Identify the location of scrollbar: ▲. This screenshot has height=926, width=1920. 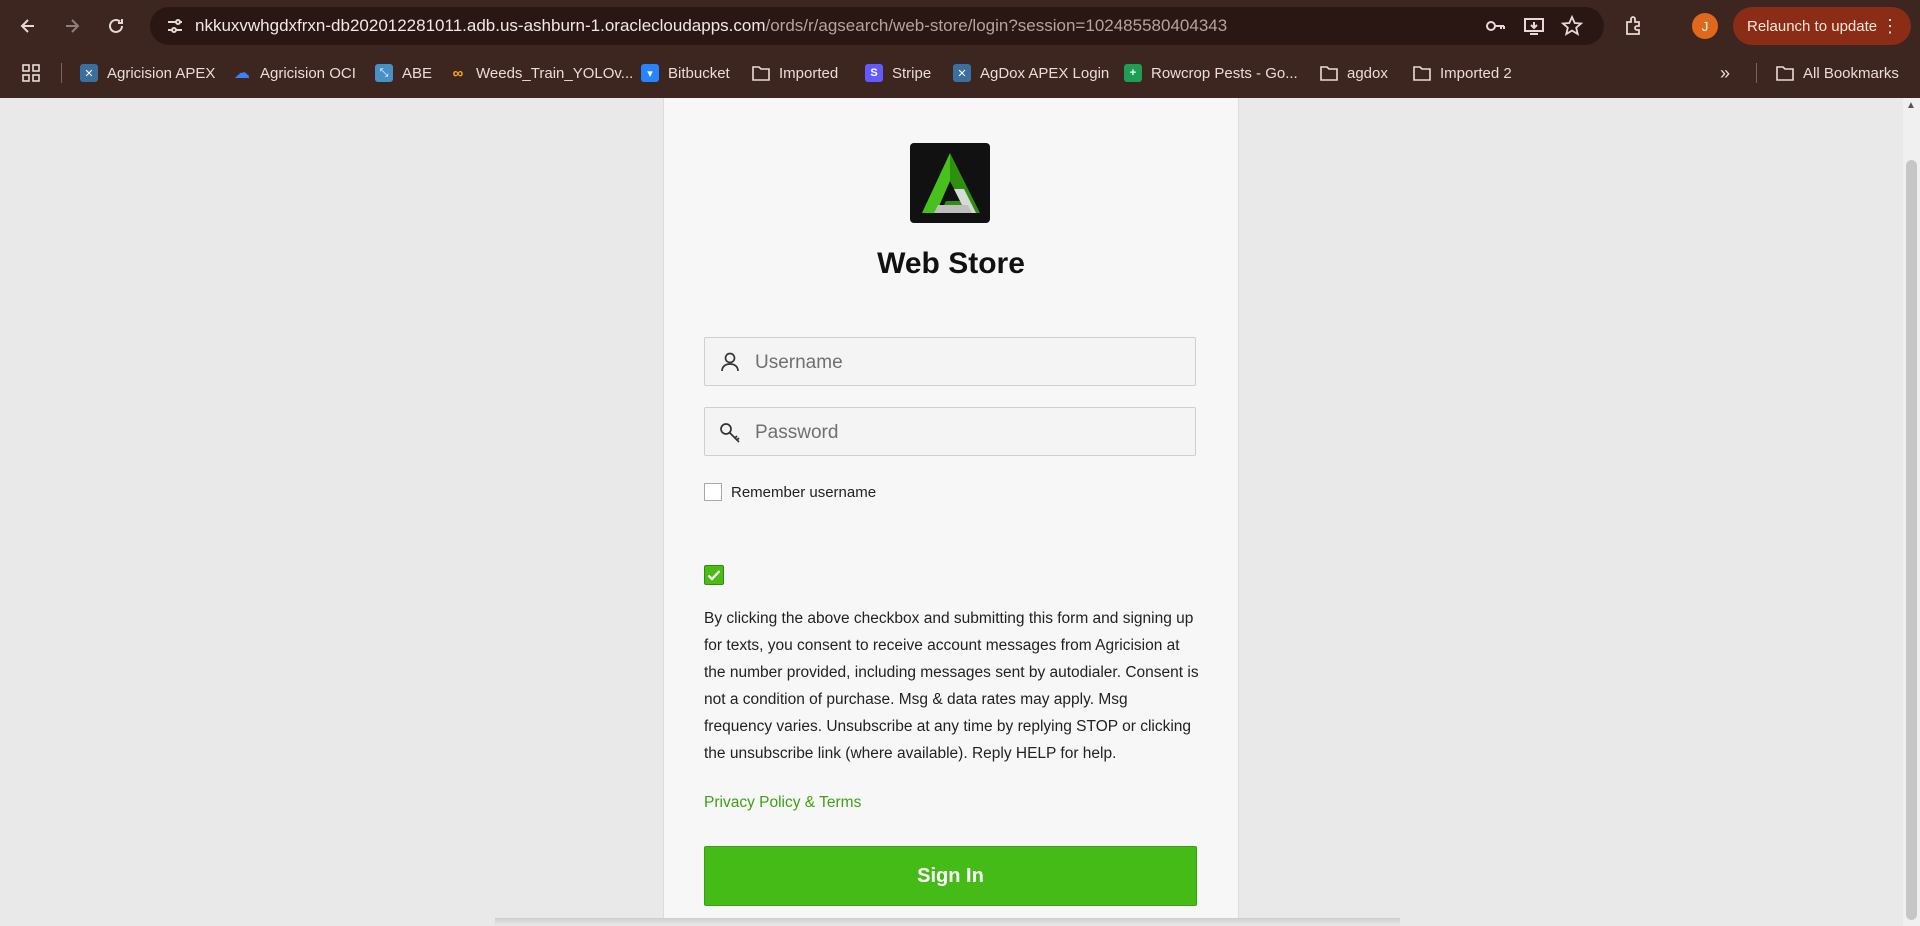
(1911, 512).